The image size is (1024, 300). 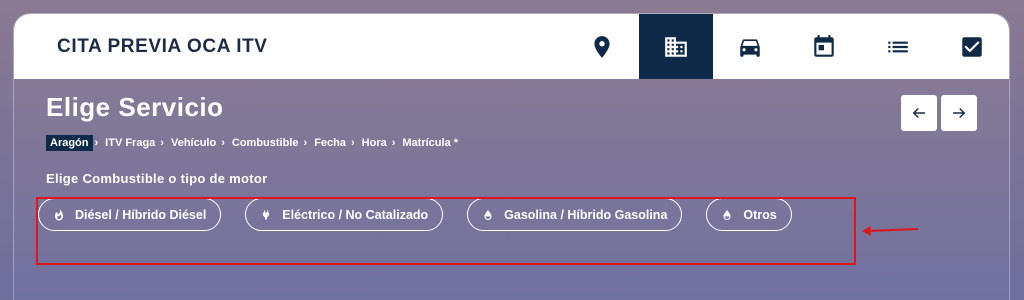 I want to click on step-navigation, so click(x=939, y=113).